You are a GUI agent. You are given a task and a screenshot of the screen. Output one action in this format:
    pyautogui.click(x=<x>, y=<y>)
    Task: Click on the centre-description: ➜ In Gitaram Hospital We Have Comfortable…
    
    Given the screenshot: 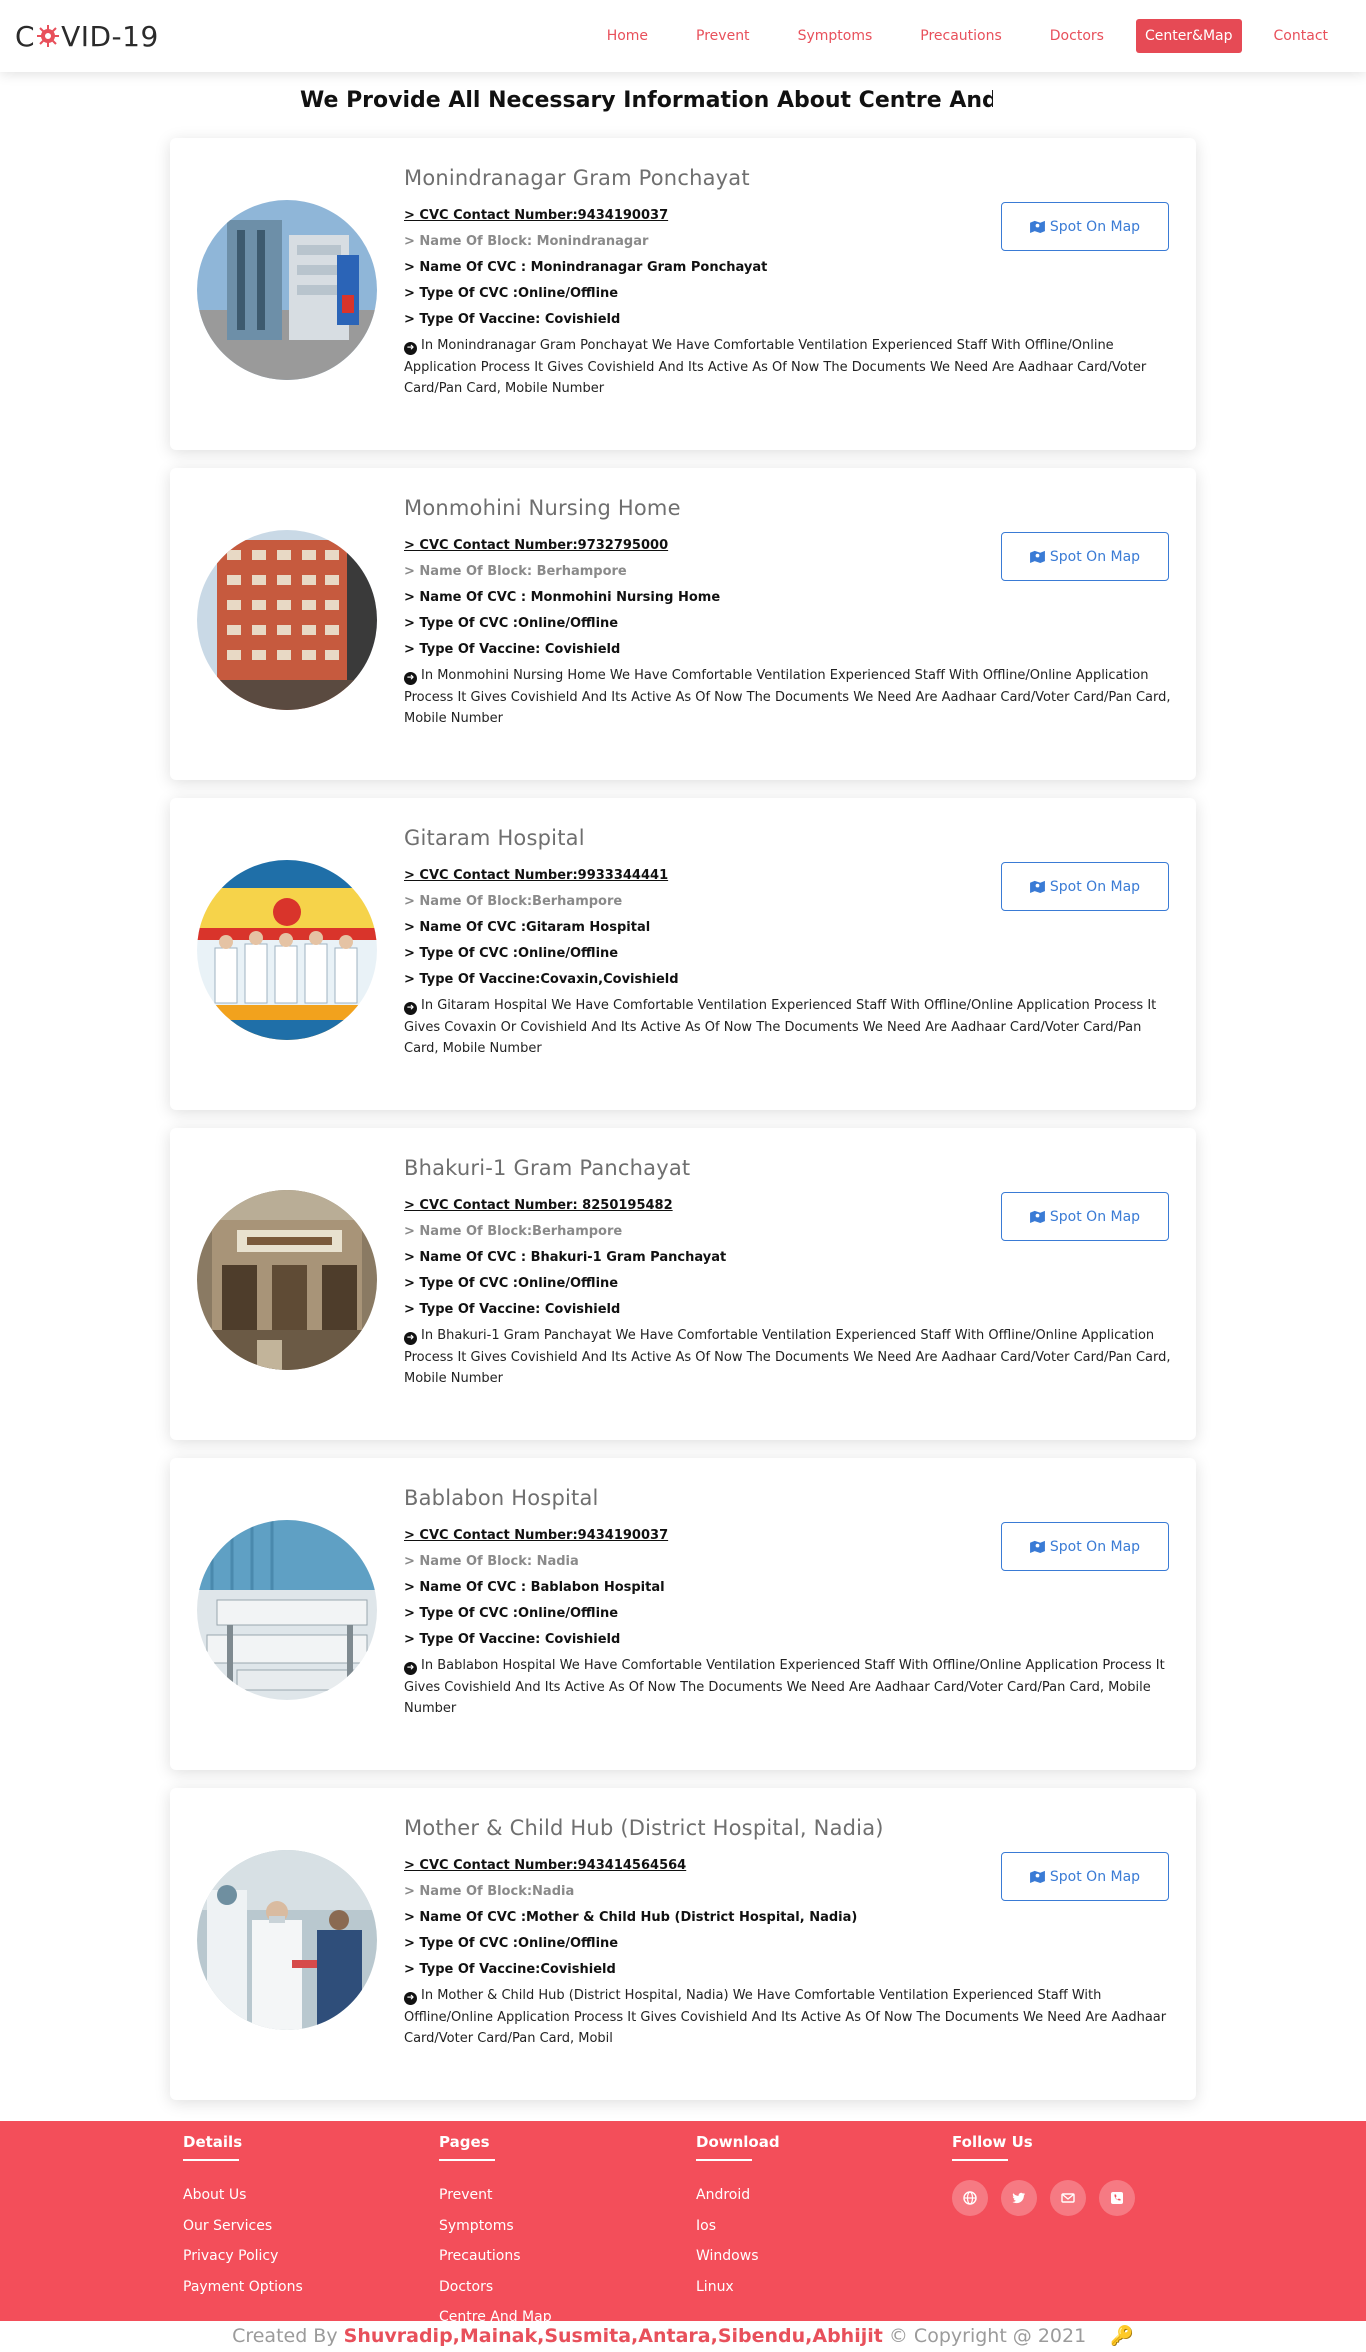 What is the action you would take?
    pyautogui.click(x=788, y=1027)
    